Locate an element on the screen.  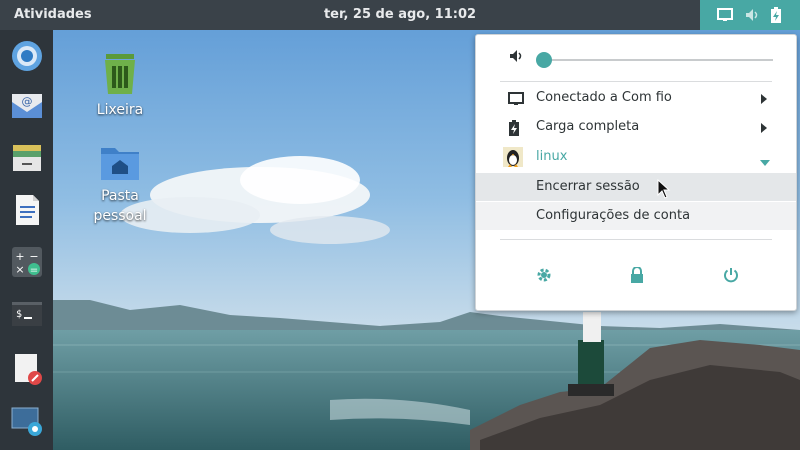
network-row: Conectado a Com fio is located at coordinates (636, 98).